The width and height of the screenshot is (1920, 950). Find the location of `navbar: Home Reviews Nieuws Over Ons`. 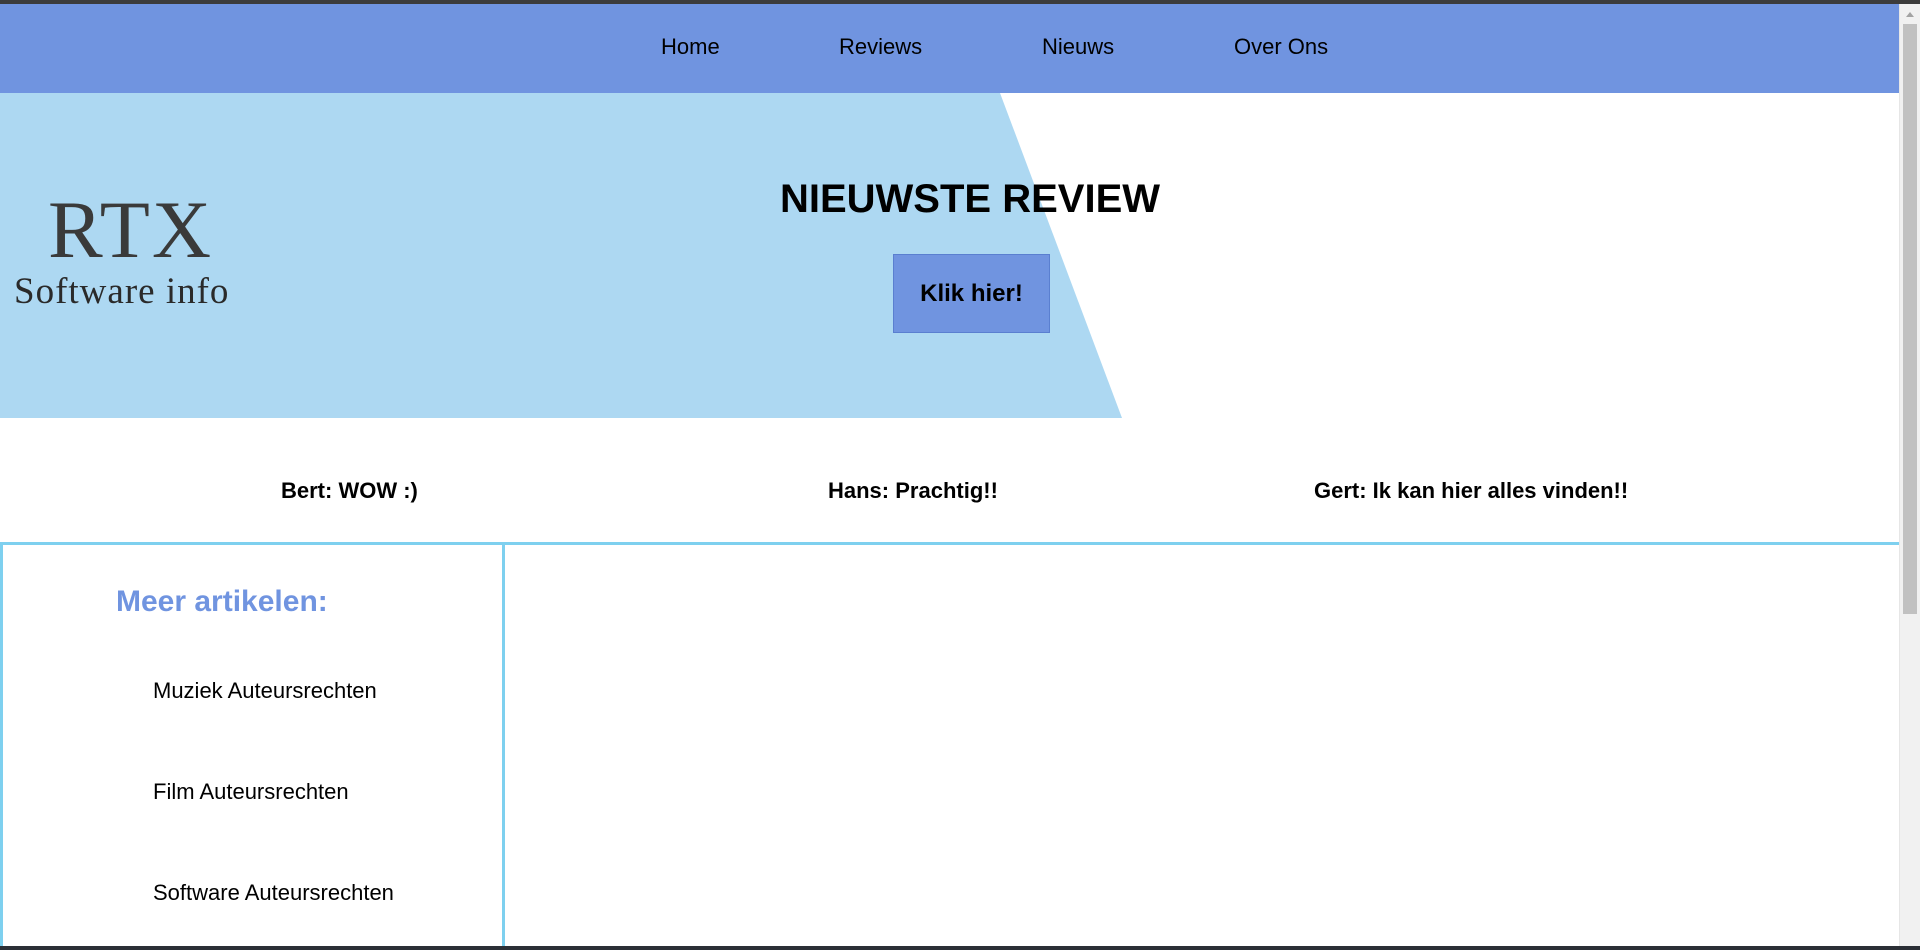

navbar: Home Reviews Nieuws Over Ons is located at coordinates (949, 48).